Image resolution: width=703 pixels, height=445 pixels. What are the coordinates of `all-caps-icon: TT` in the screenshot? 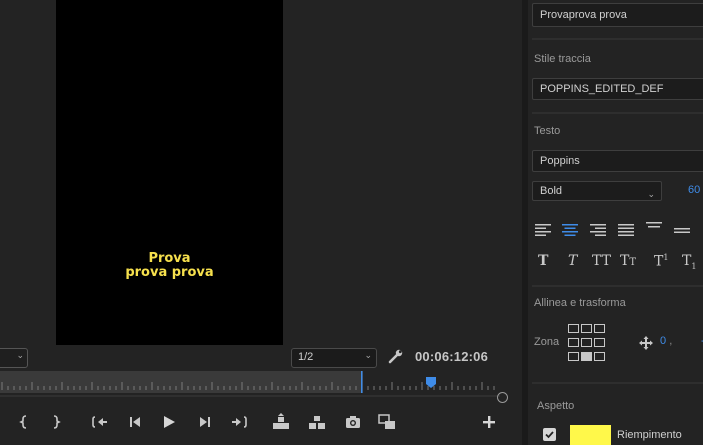 It's located at (601, 261).